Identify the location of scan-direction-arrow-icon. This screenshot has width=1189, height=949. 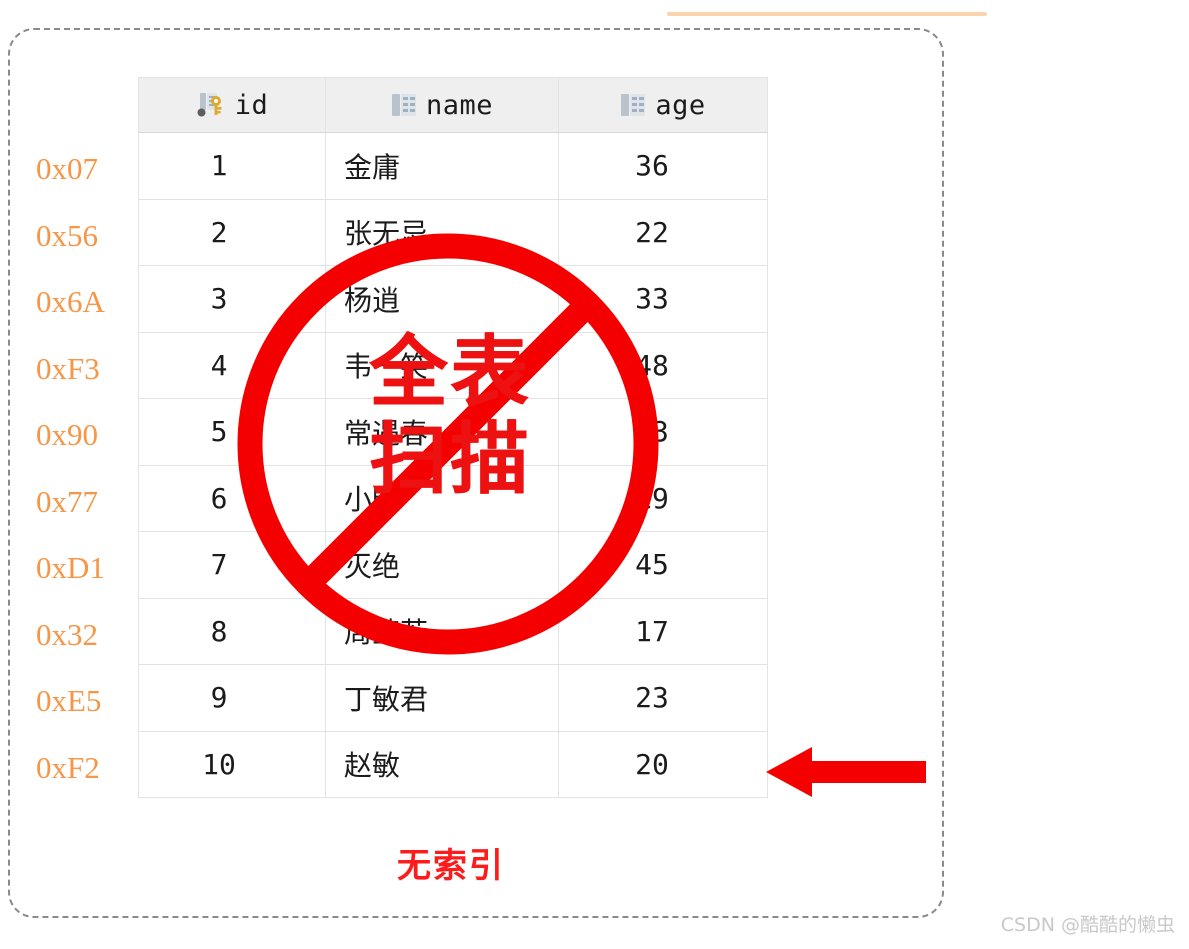
(846, 772).